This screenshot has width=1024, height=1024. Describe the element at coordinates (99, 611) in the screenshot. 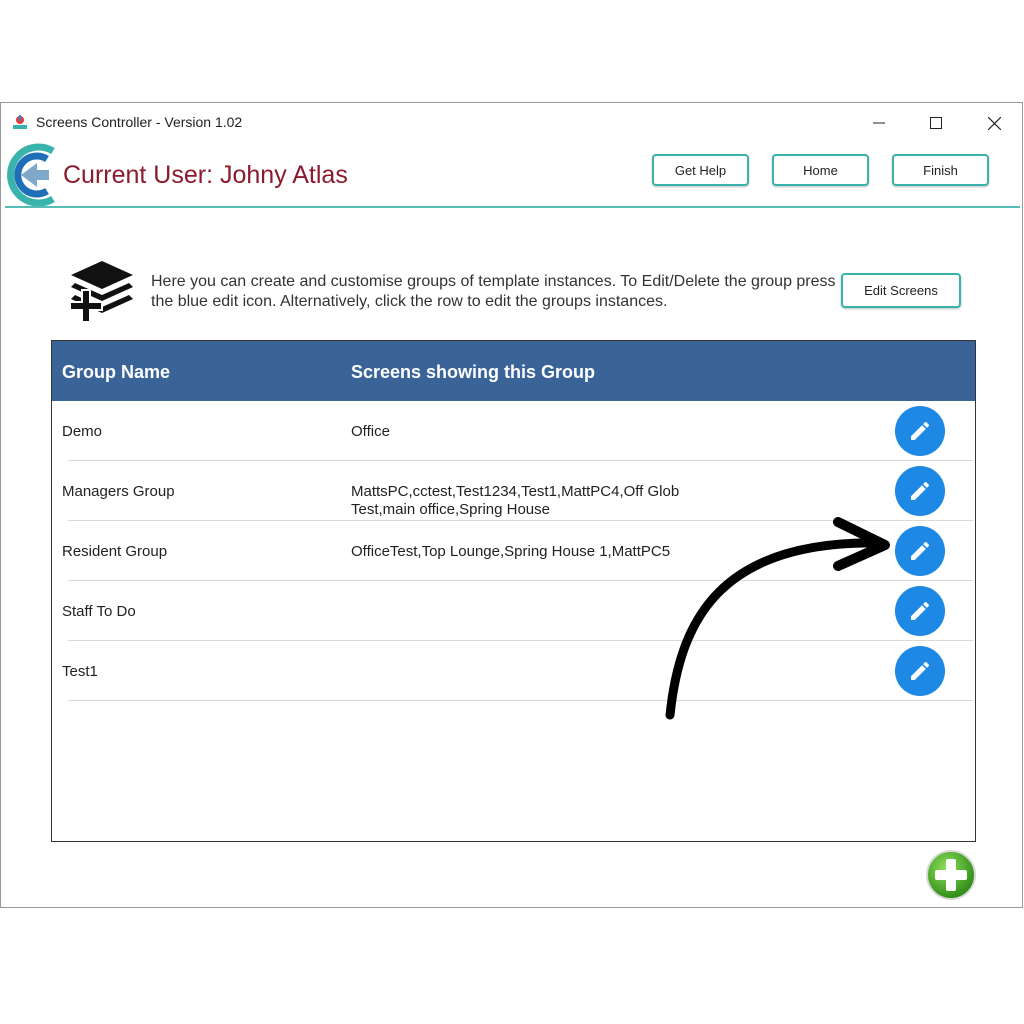

I see `group-name-cell: Staff To Do` at that location.